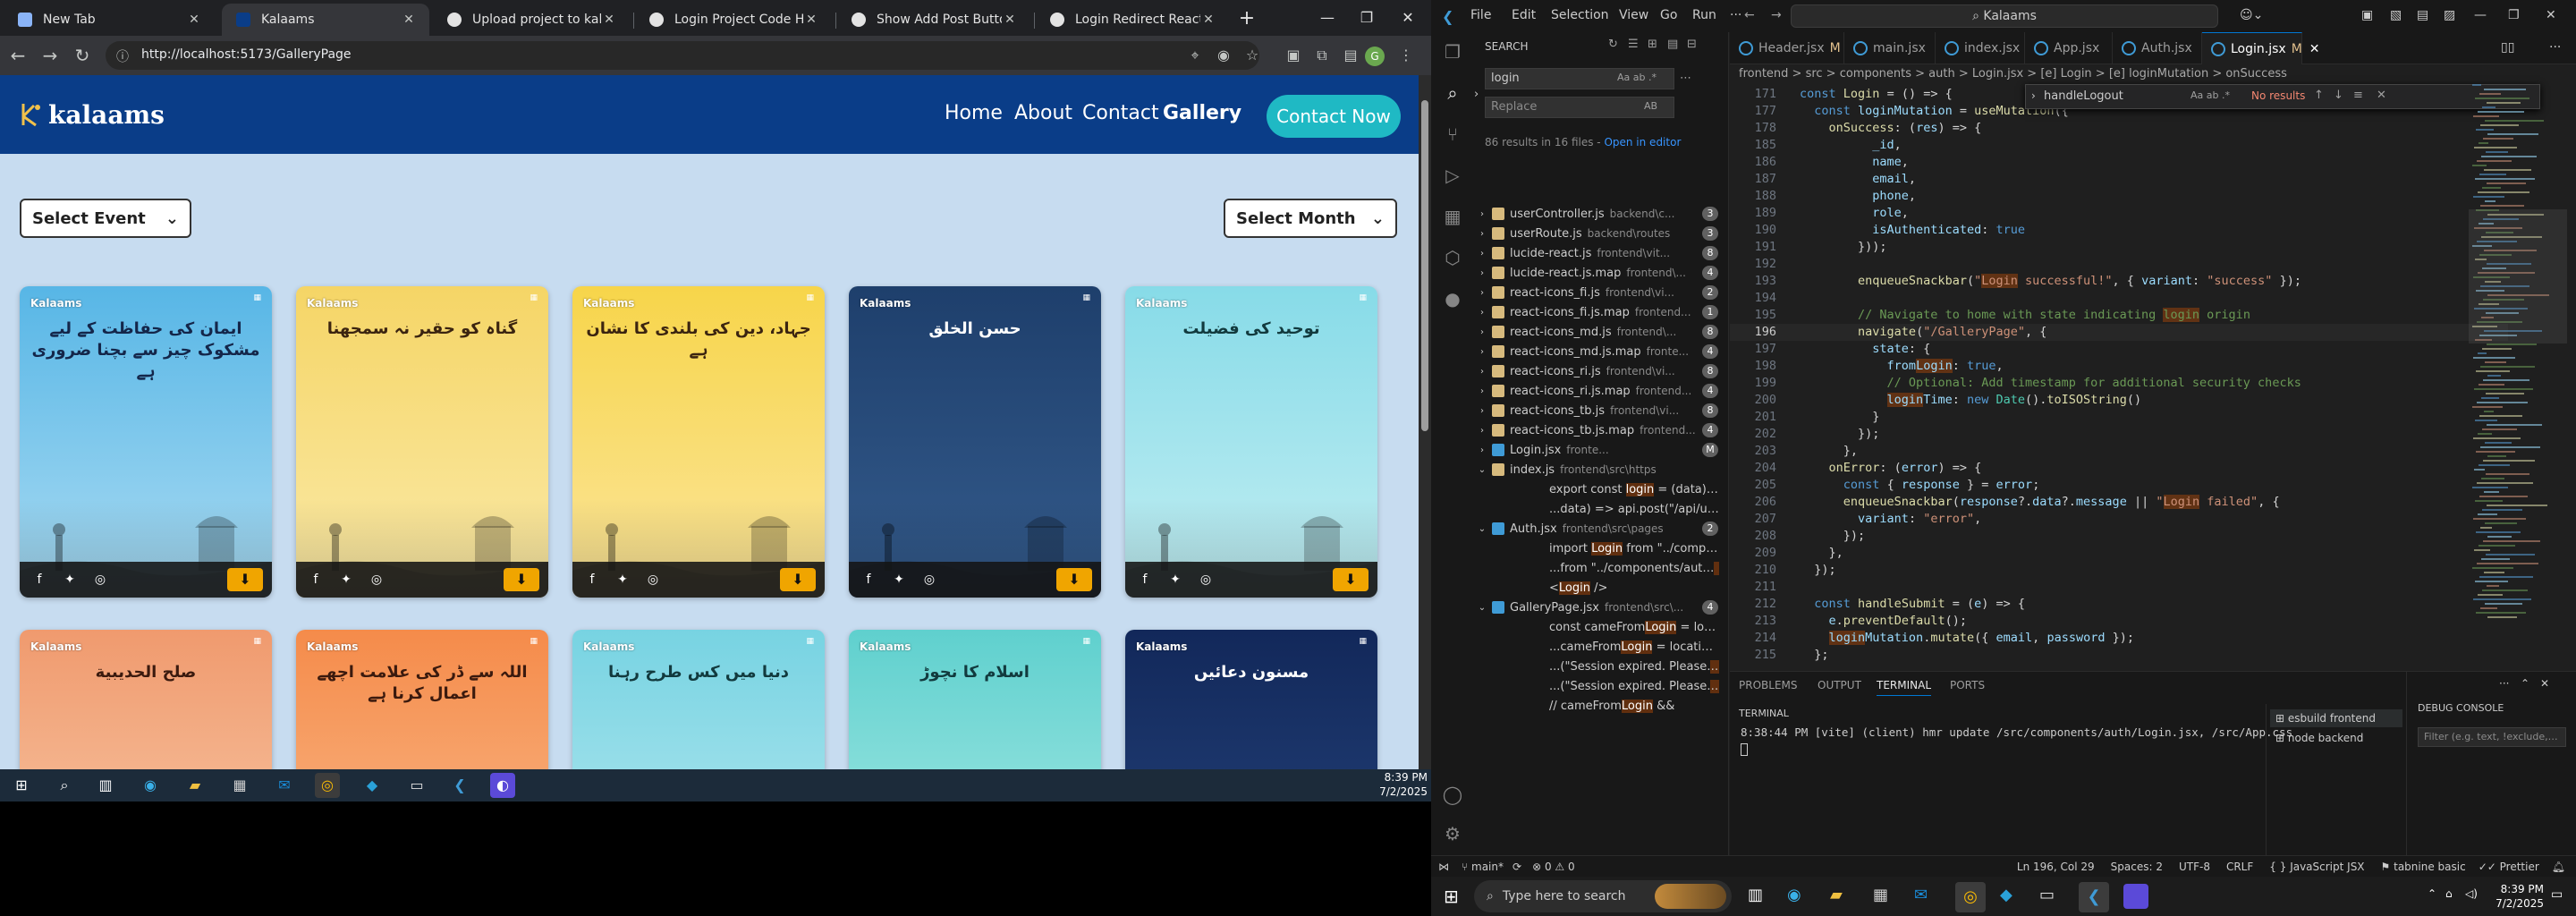  Describe the element at coordinates (1601, 312) in the screenshot. I see `search-result-file: › react-icons_fi.js.map frontend... 1` at that location.